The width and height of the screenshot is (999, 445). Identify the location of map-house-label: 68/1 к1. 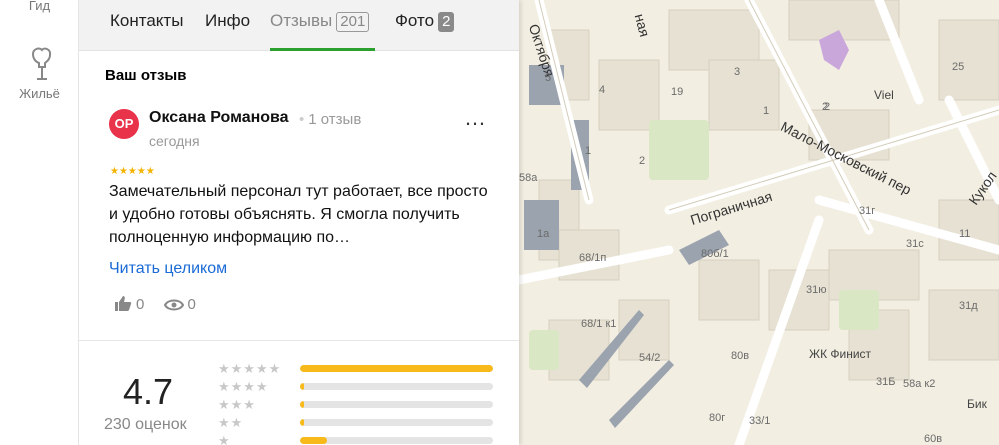
(599, 324).